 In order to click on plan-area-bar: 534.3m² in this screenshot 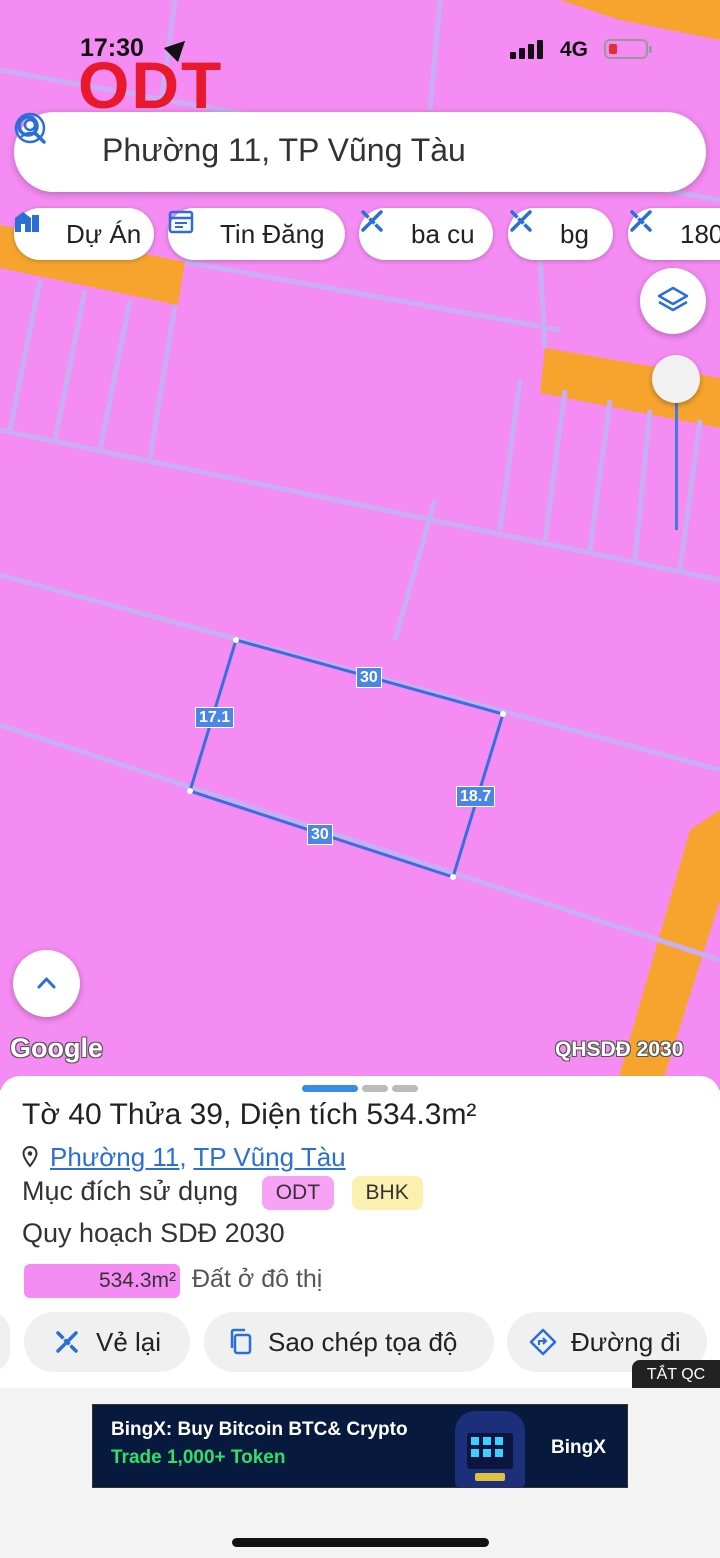, I will do `click(102, 1281)`.